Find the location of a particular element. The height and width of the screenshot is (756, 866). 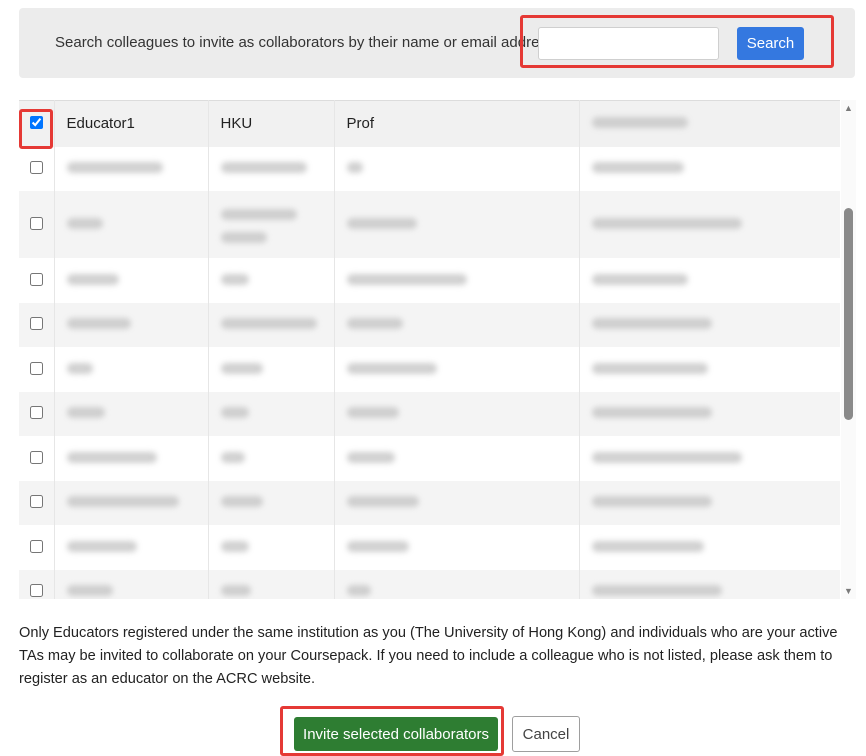

scroll-thumb is located at coordinates (848, 314).